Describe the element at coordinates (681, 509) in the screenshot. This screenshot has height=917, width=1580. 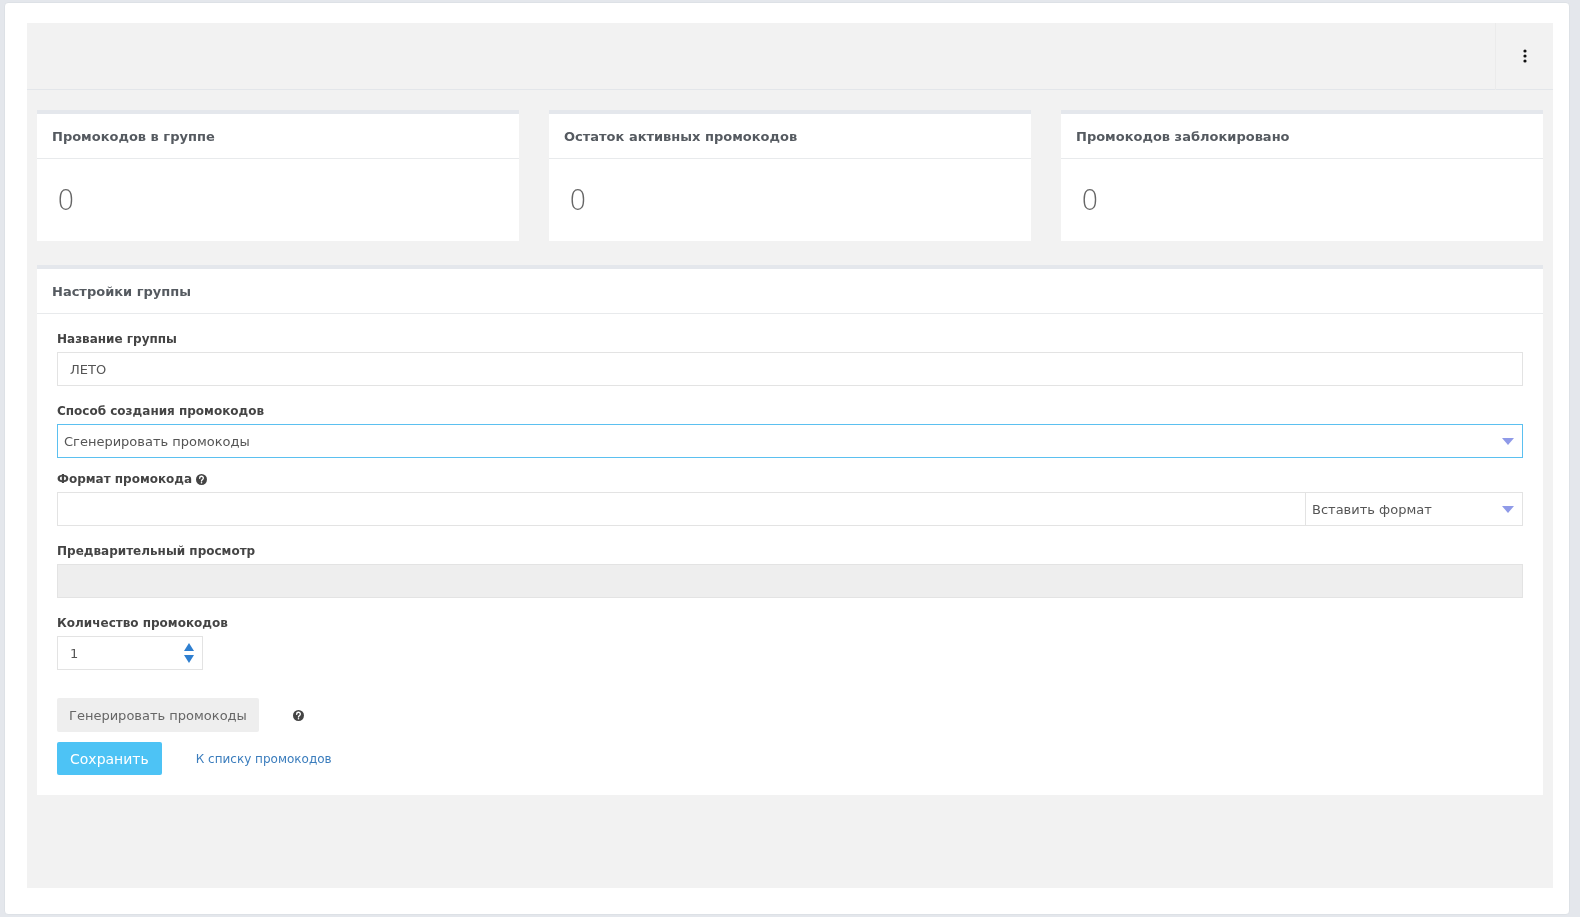
I see `input-field` at that location.